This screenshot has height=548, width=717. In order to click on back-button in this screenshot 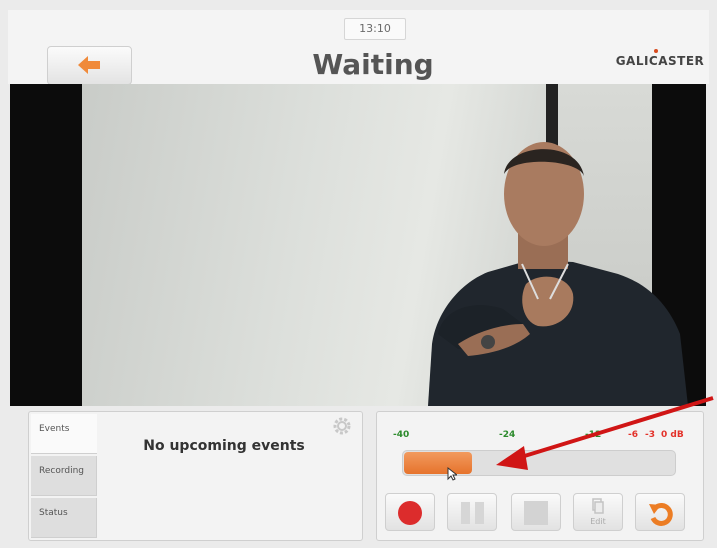, I will do `click(89, 65)`.